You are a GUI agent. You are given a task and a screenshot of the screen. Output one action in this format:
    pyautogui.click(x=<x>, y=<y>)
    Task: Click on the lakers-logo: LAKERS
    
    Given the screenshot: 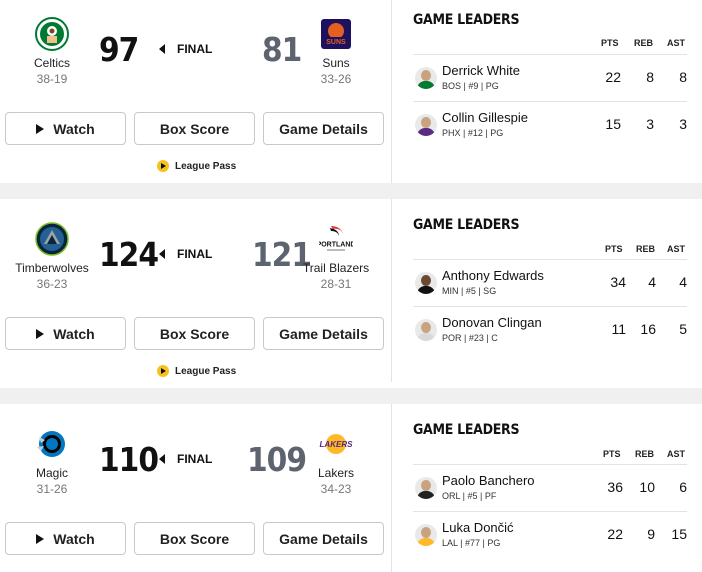 What is the action you would take?
    pyautogui.click(x=336, y=444)
    